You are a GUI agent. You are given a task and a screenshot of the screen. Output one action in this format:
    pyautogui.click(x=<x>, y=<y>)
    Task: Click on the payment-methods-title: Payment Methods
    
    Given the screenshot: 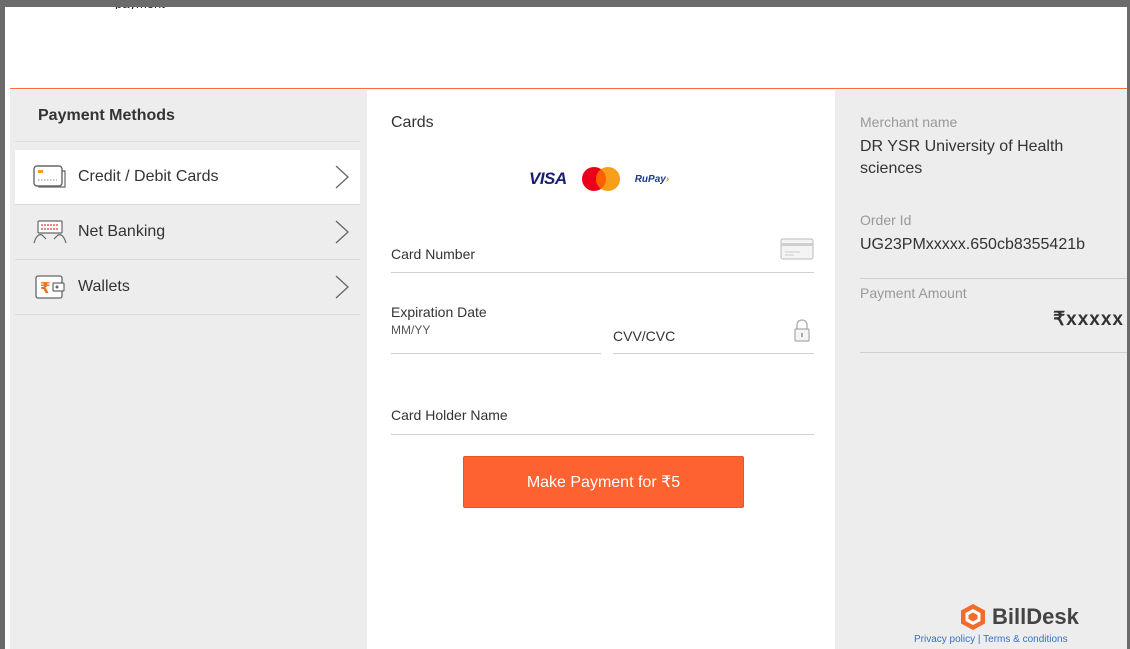 What is the action you would take?
    pyautogui.click(x=187, y=116)
    